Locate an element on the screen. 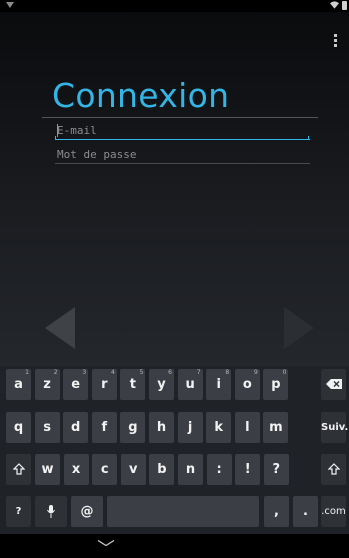  key-label: s is located at coordinates (47, 427).